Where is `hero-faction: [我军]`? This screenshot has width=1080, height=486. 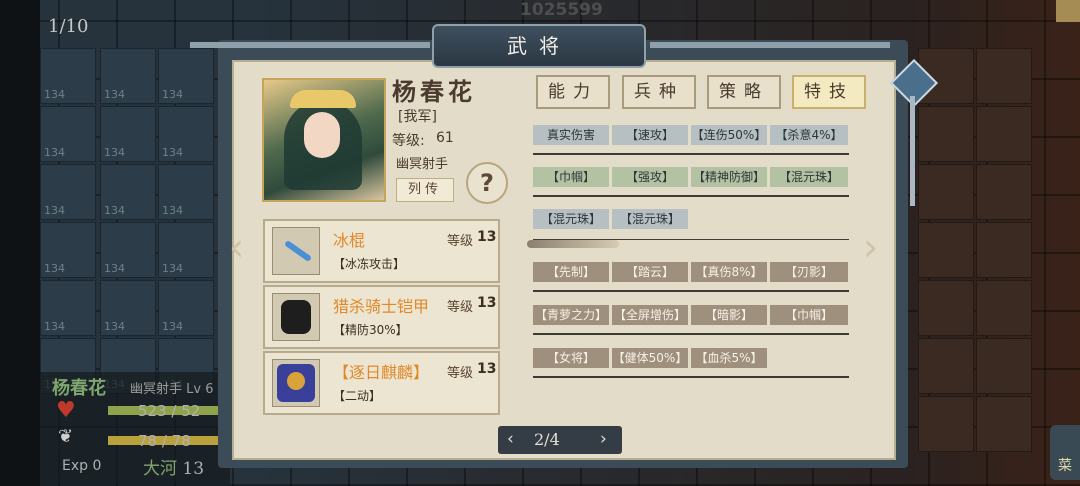
hero-faction: [我军] is located at coordinates (417, 117).